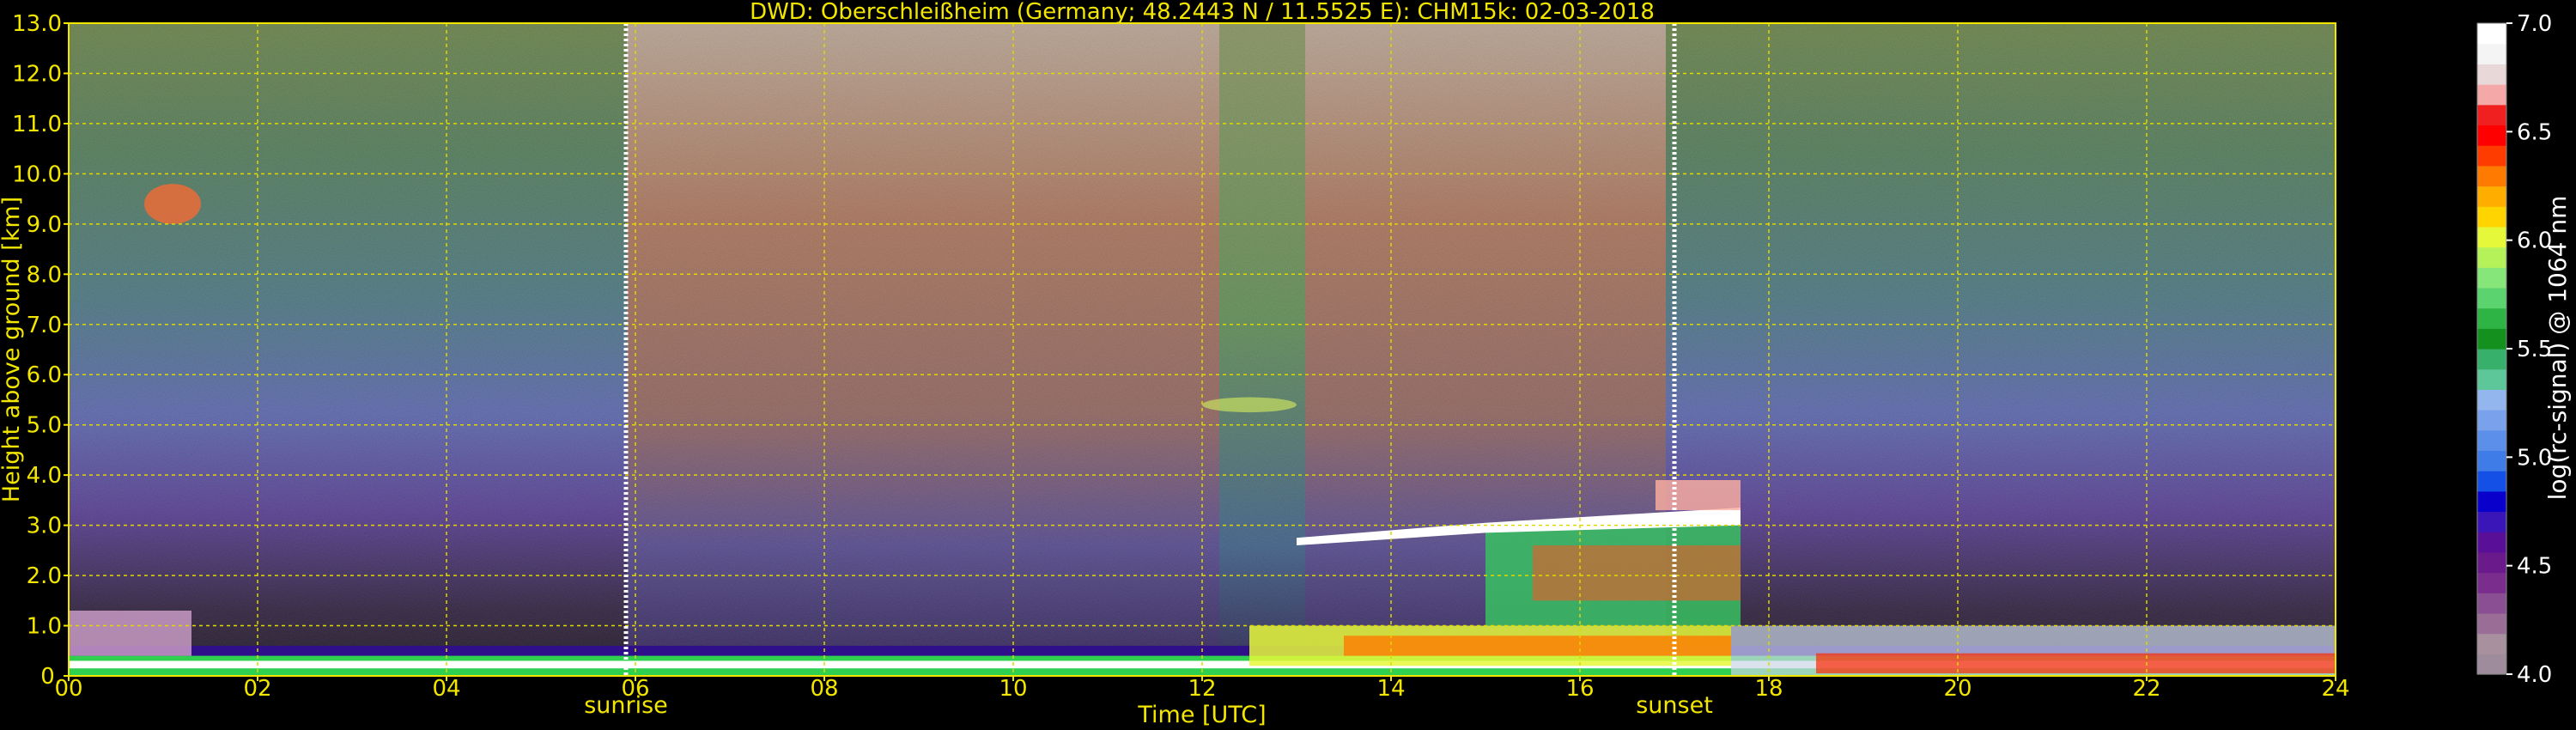 Image resolution: width=2576 pixels, height=730 pixels. What do you see at coordinates (37, 174) in the screenshot?
I see `y-tick-label: 10.0` at bounding box center [37, 174].